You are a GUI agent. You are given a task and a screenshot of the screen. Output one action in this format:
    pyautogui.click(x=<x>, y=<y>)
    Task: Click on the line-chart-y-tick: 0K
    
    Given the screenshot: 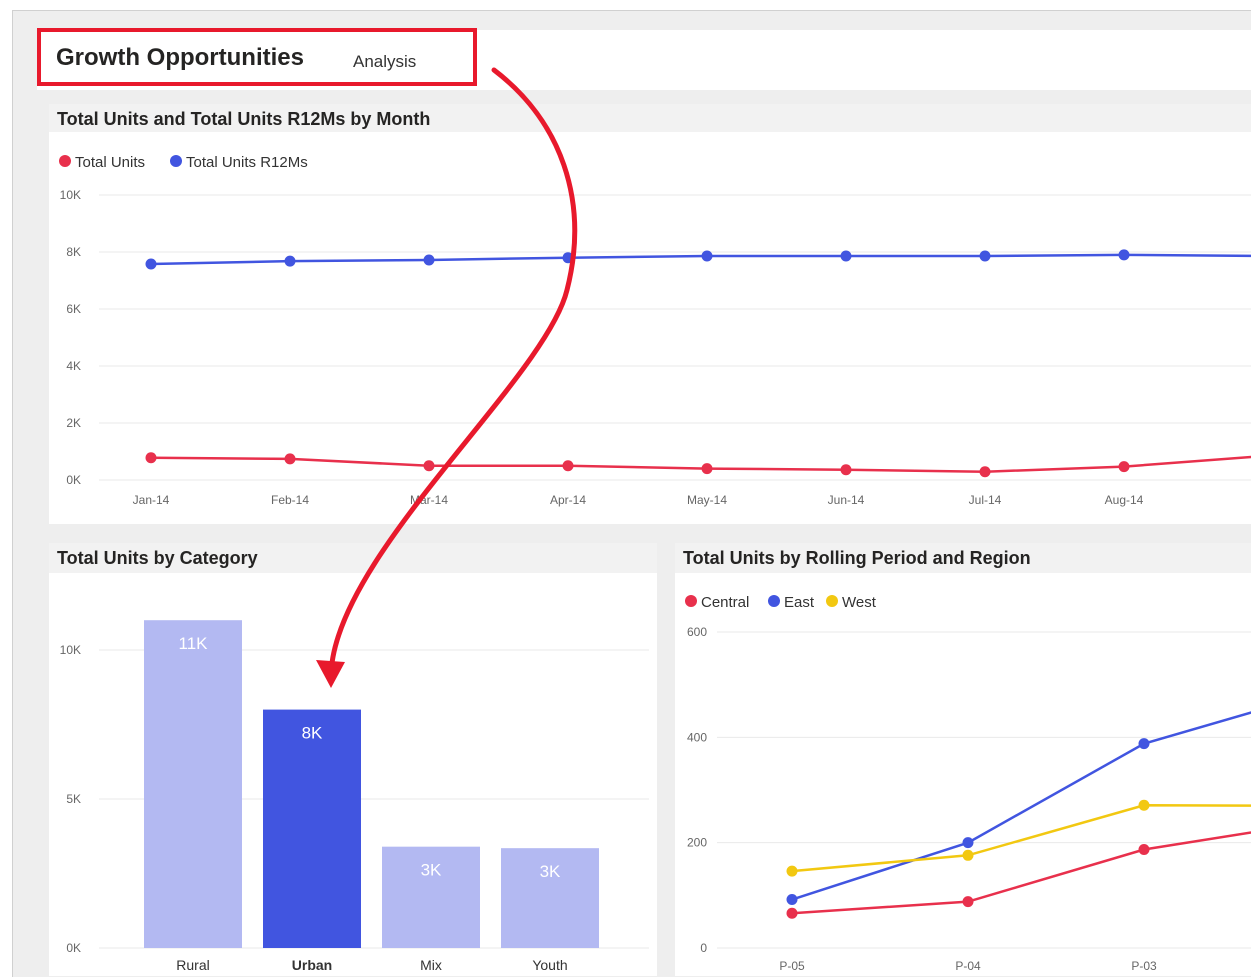 What is the action you would take?
    pyautogui.click(x=73, y=480)
    